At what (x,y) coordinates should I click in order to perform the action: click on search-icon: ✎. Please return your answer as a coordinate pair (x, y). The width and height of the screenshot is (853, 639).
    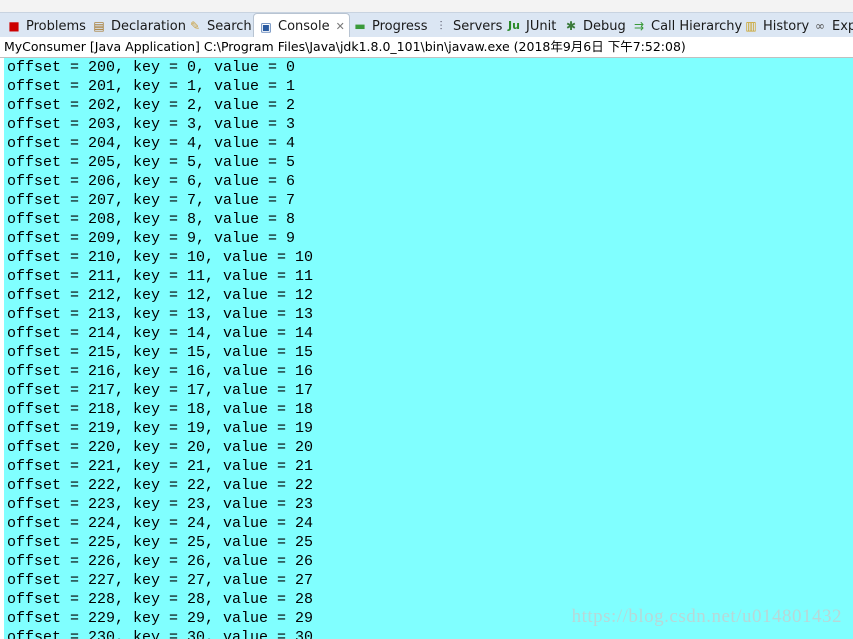
    Looking at the image, I should click on (195, 26).